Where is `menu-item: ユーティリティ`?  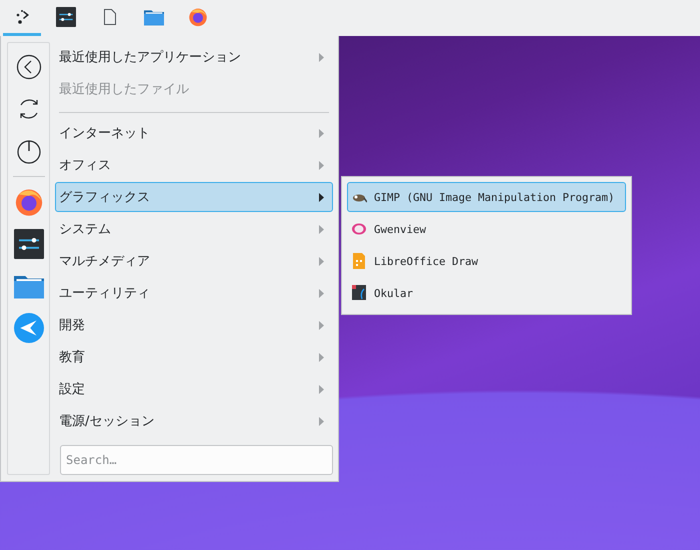 menu-item: ユーティリティ is located at coordinates (194, 293).